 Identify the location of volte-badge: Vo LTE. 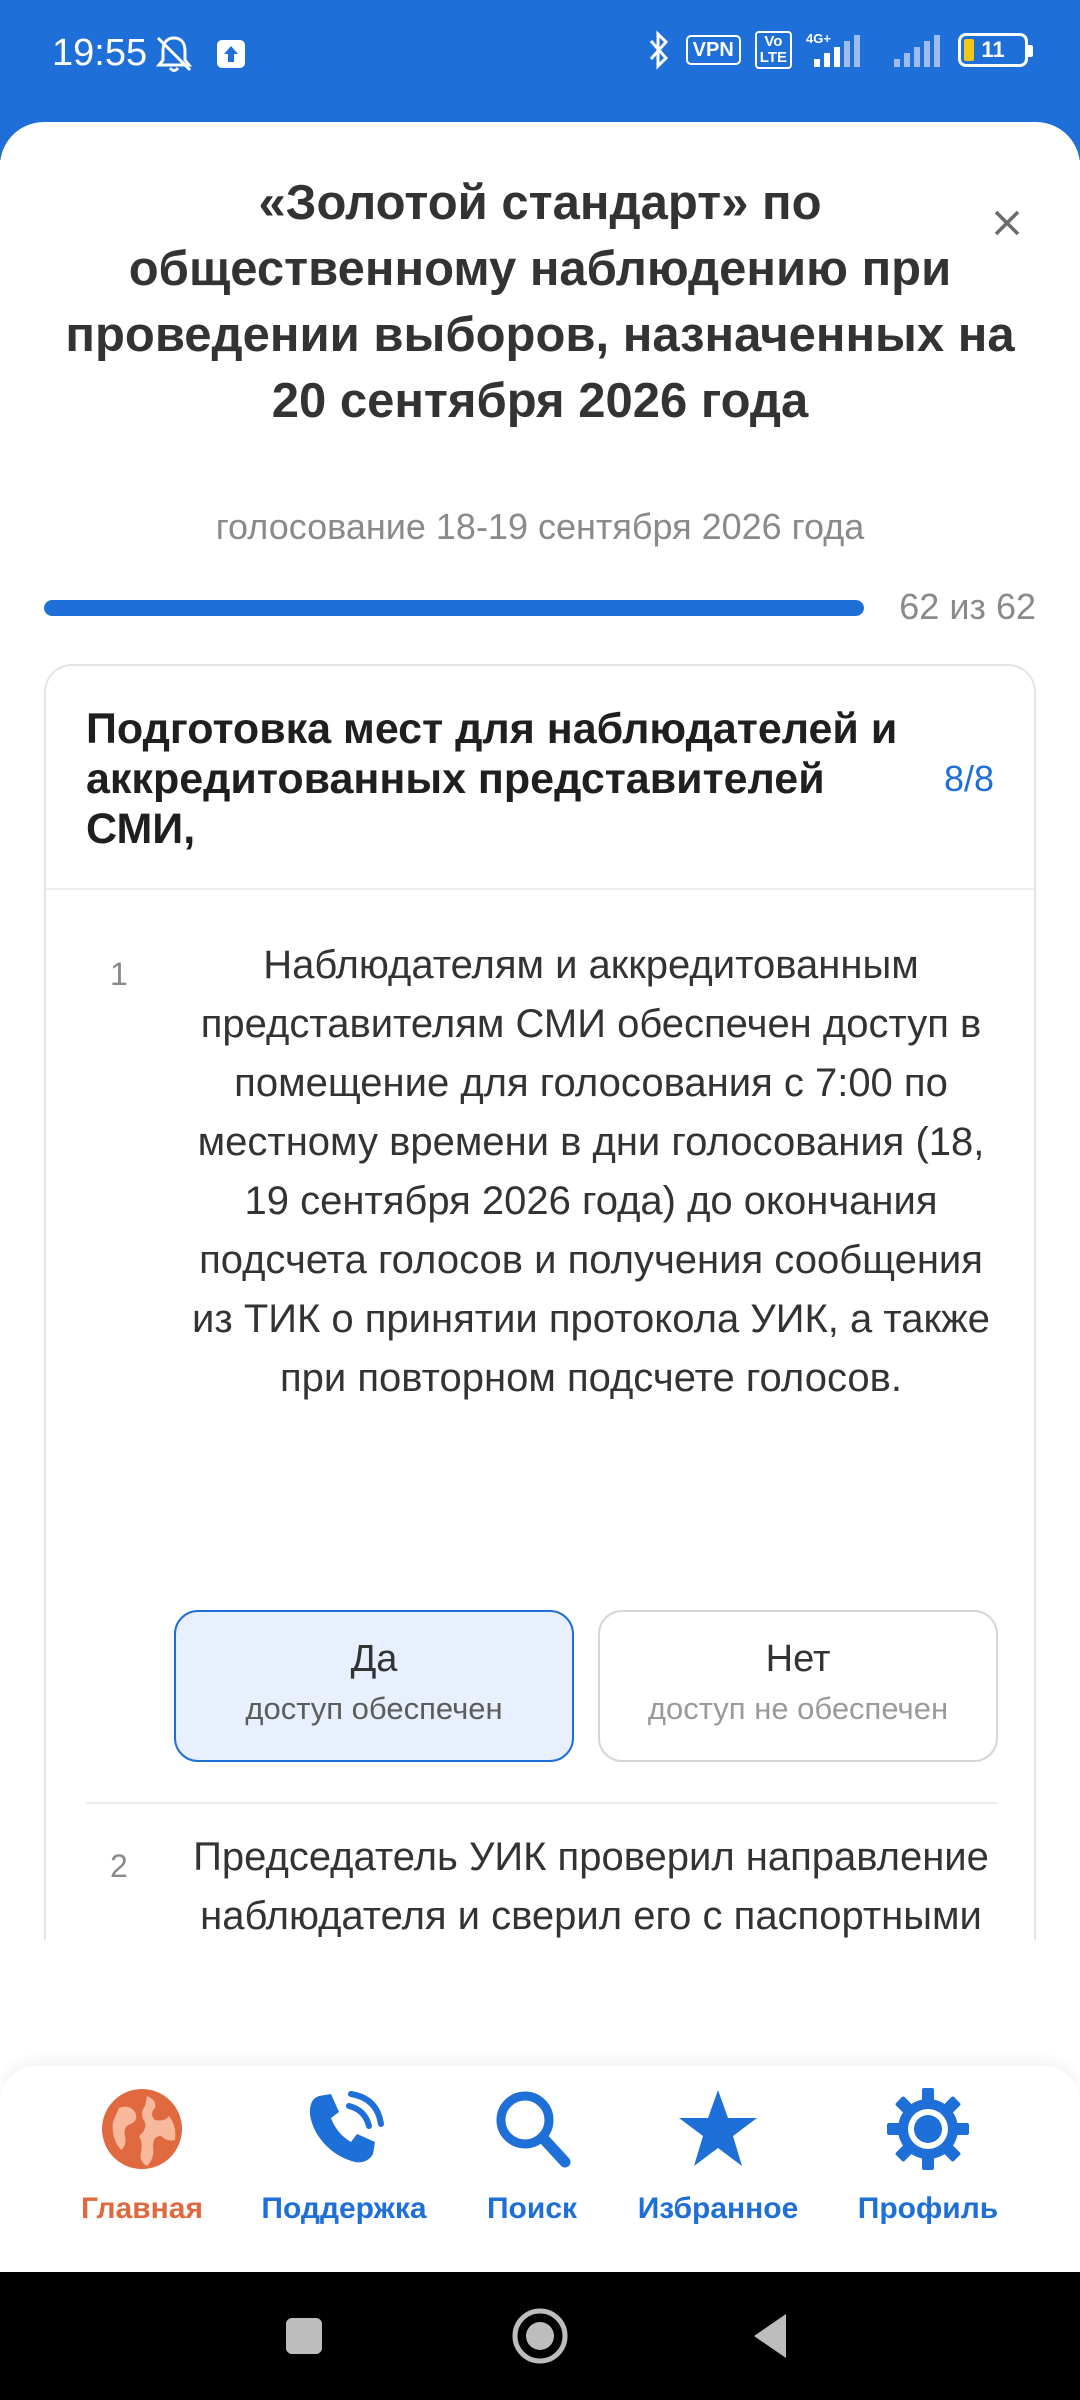
(773, 50).